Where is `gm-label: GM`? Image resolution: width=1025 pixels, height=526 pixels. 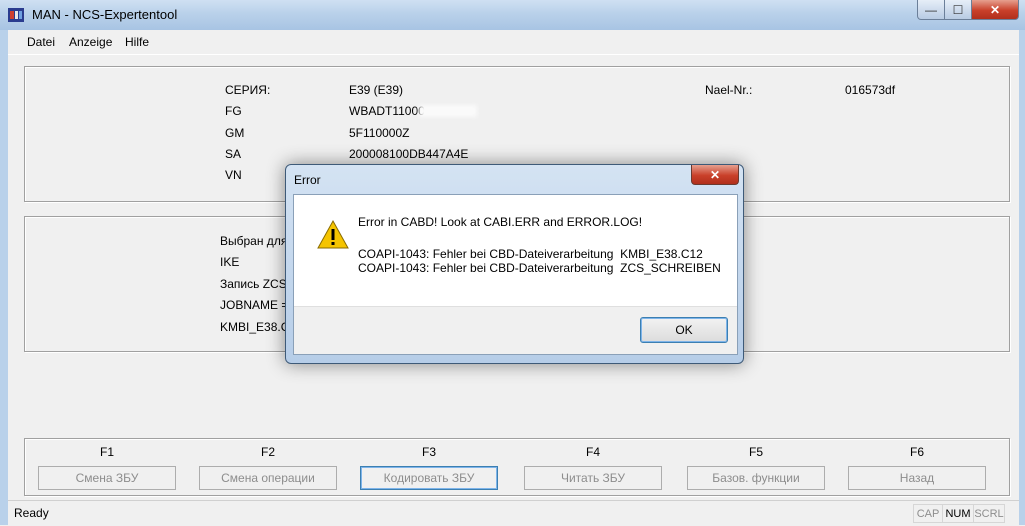
gm-label: GM is located at coordinates (235, 133).